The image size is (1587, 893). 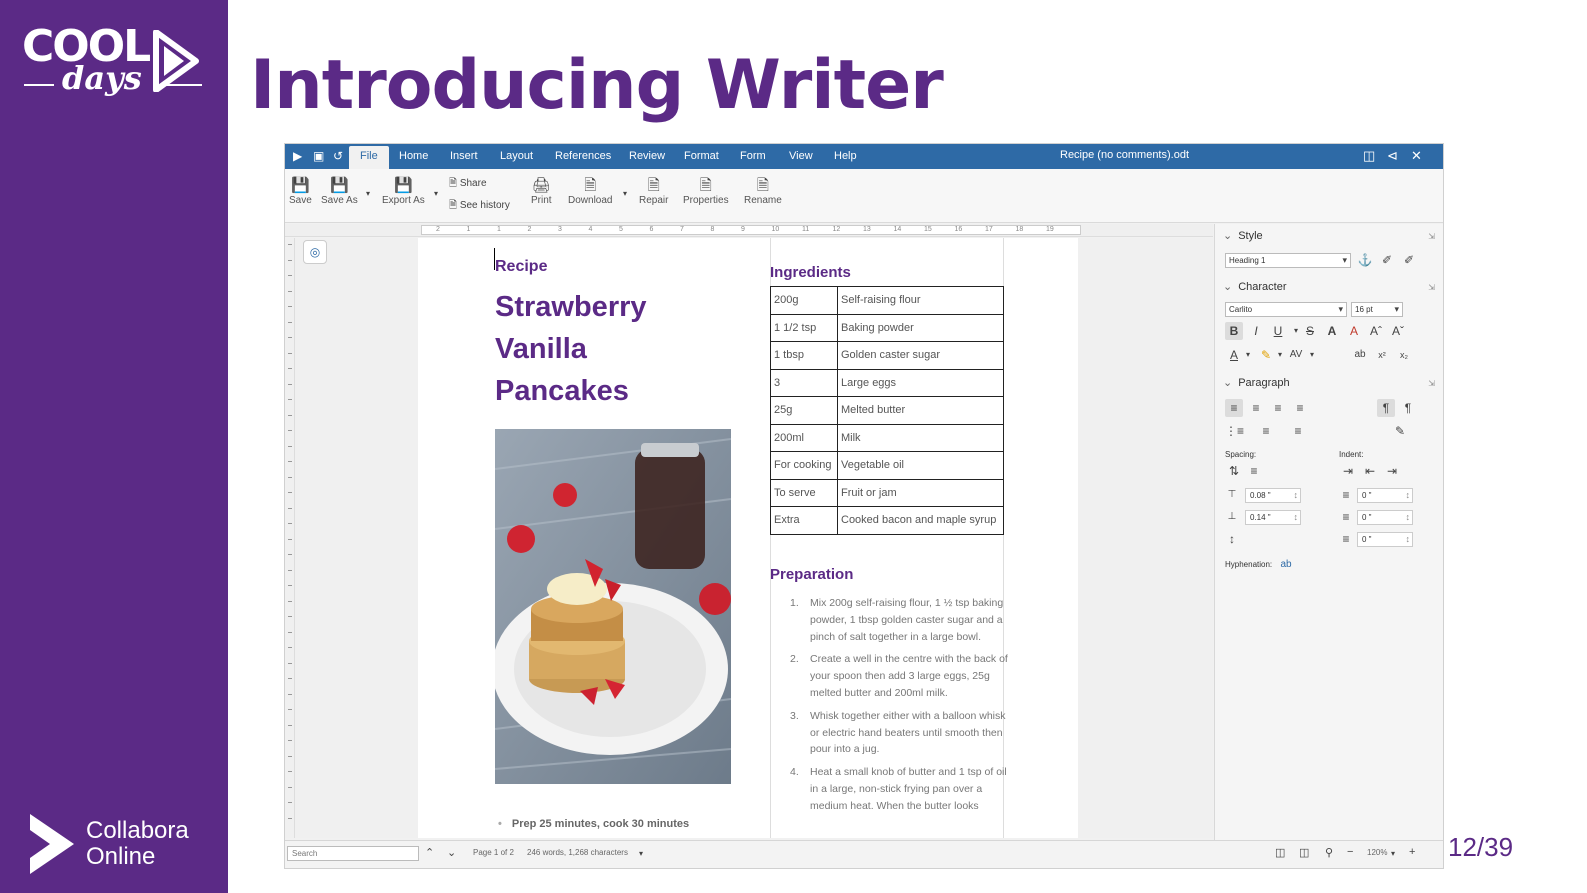 What do you see at coordinates (590, 191) in the screenshot?
I see `download-button: 🗎 Download` at bounding box center [590, 191].